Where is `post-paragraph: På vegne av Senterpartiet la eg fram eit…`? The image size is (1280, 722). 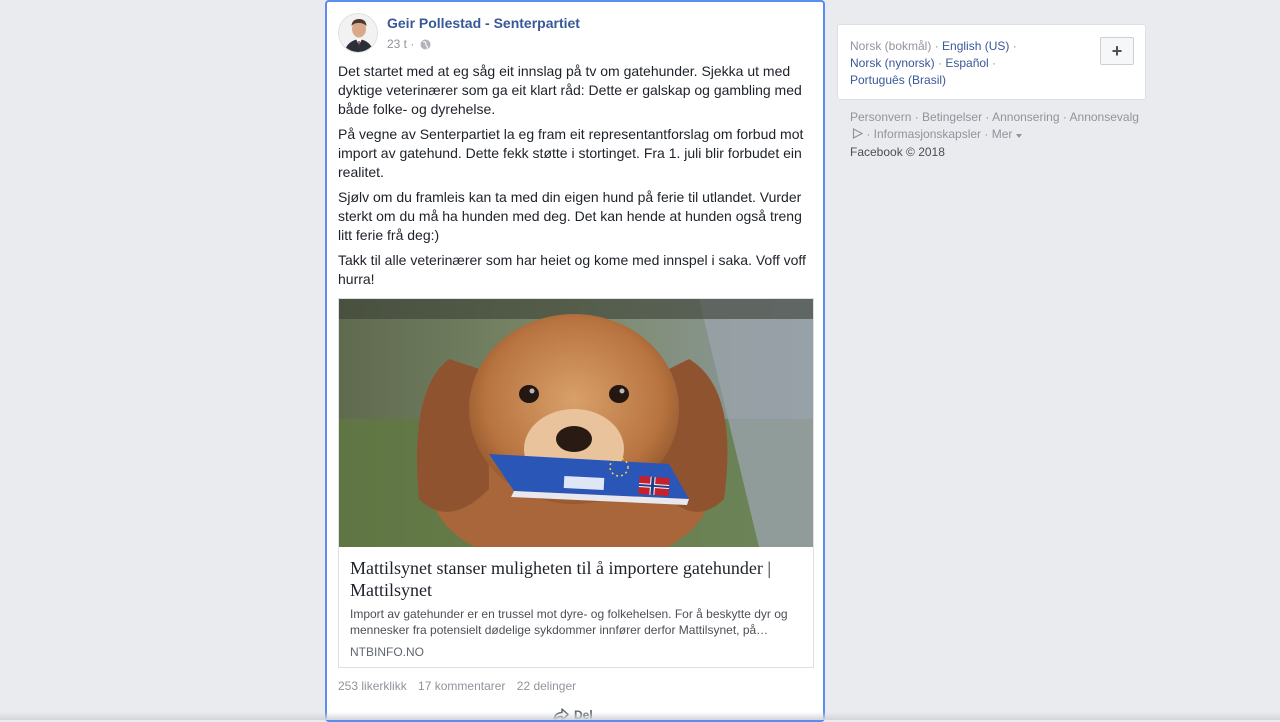
post-paragraph: På vegne av Senterpartiet la eg fram eit… is located at coordinates (571, 153).